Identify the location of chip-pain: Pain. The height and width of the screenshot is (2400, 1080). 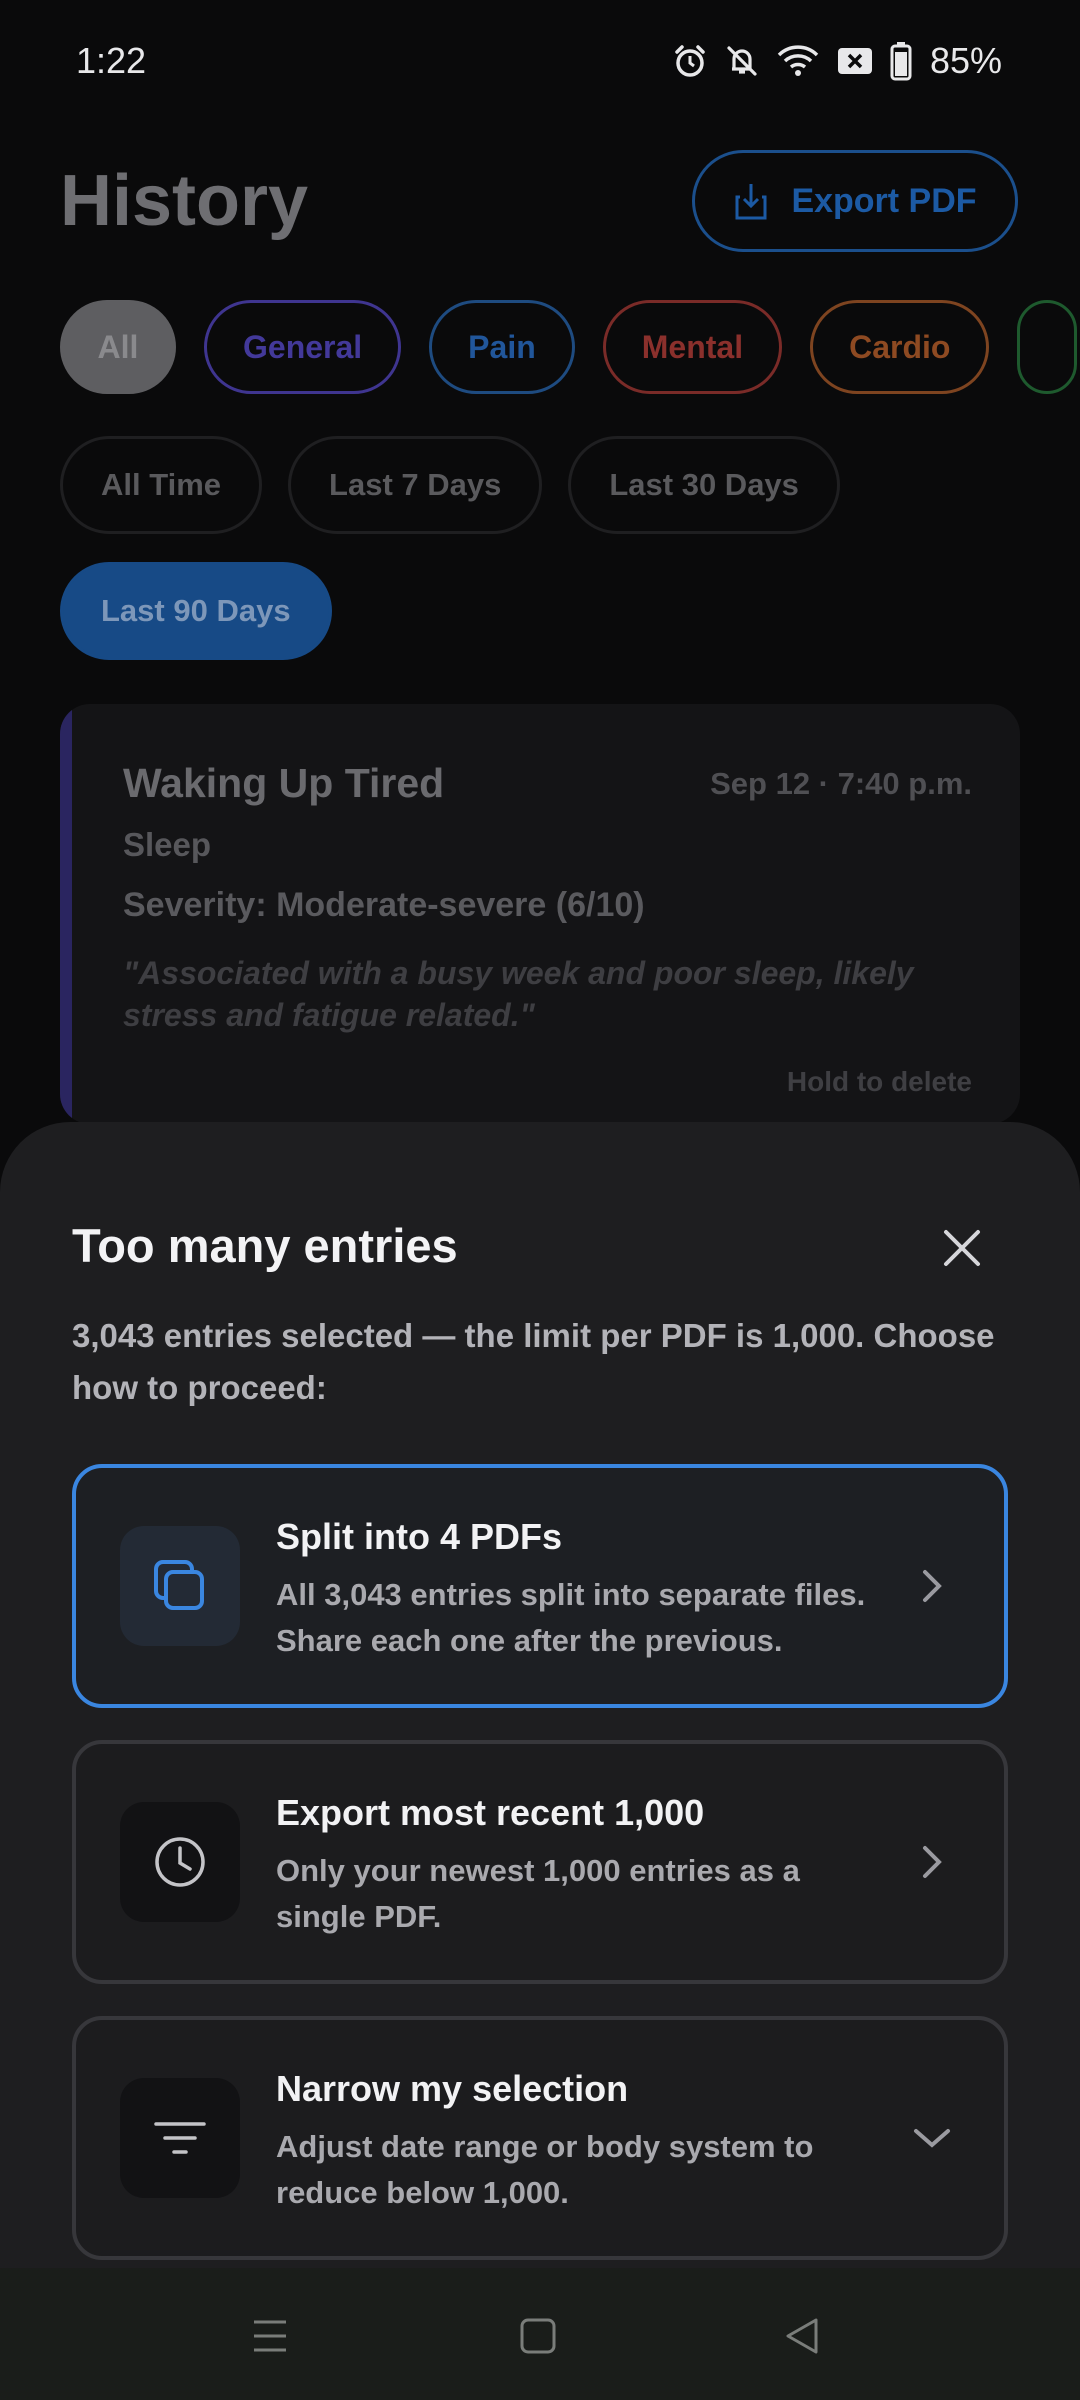
(502, 347).